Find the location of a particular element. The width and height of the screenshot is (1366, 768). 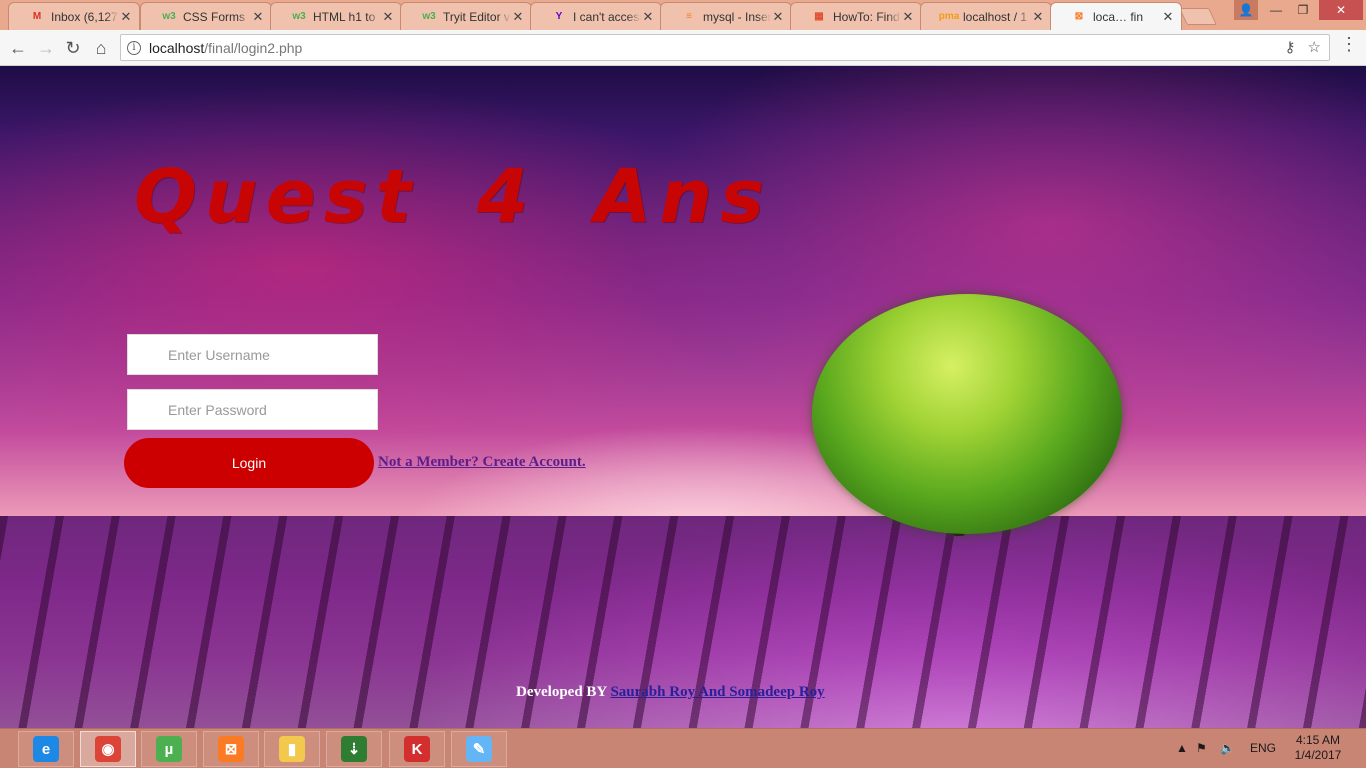

back-arrow-icon: ← is located at coordinates (18, 48).